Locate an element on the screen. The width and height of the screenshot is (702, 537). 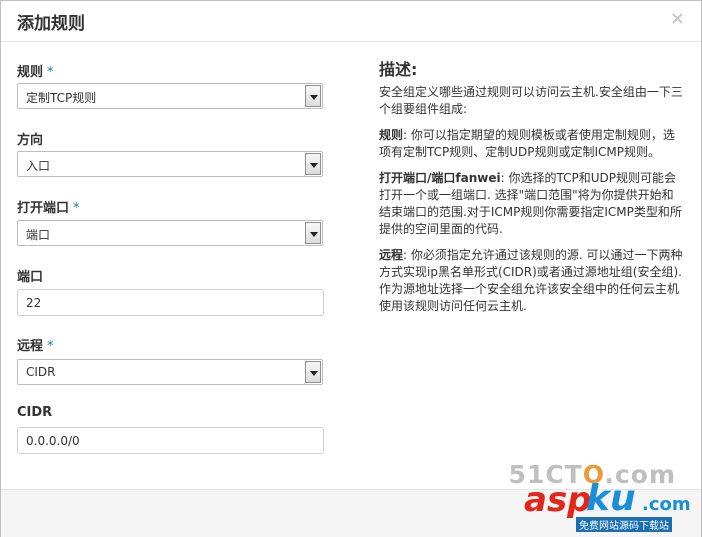
cidr-label-text: CIDR is located at coordinates (35, 412).